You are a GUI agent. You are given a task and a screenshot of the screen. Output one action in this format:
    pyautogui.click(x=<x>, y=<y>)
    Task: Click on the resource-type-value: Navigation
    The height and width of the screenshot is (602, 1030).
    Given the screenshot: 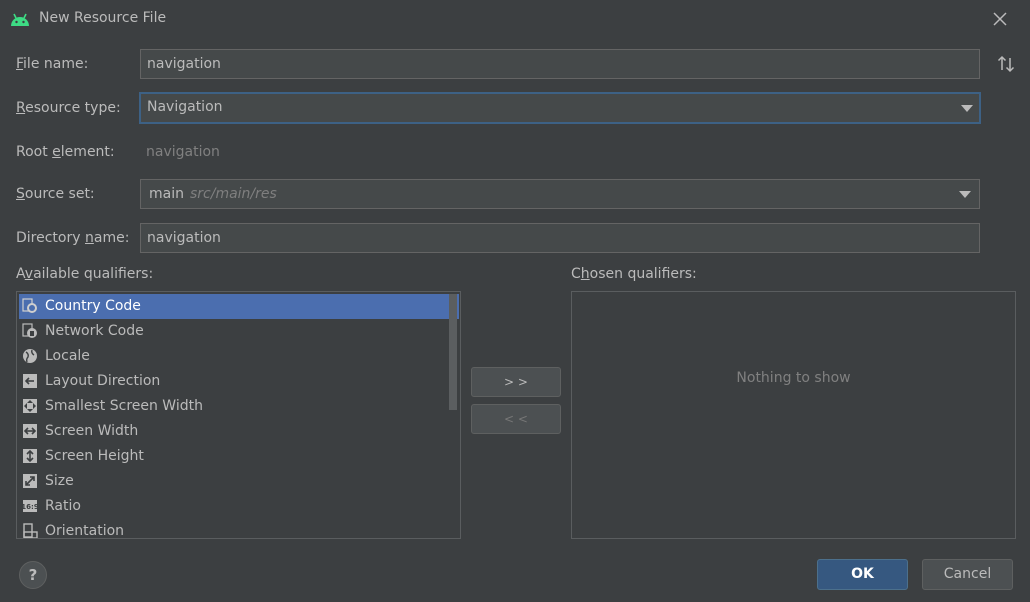 What is the action you would take?
    pyautogui.click(x=185, y=107)
    